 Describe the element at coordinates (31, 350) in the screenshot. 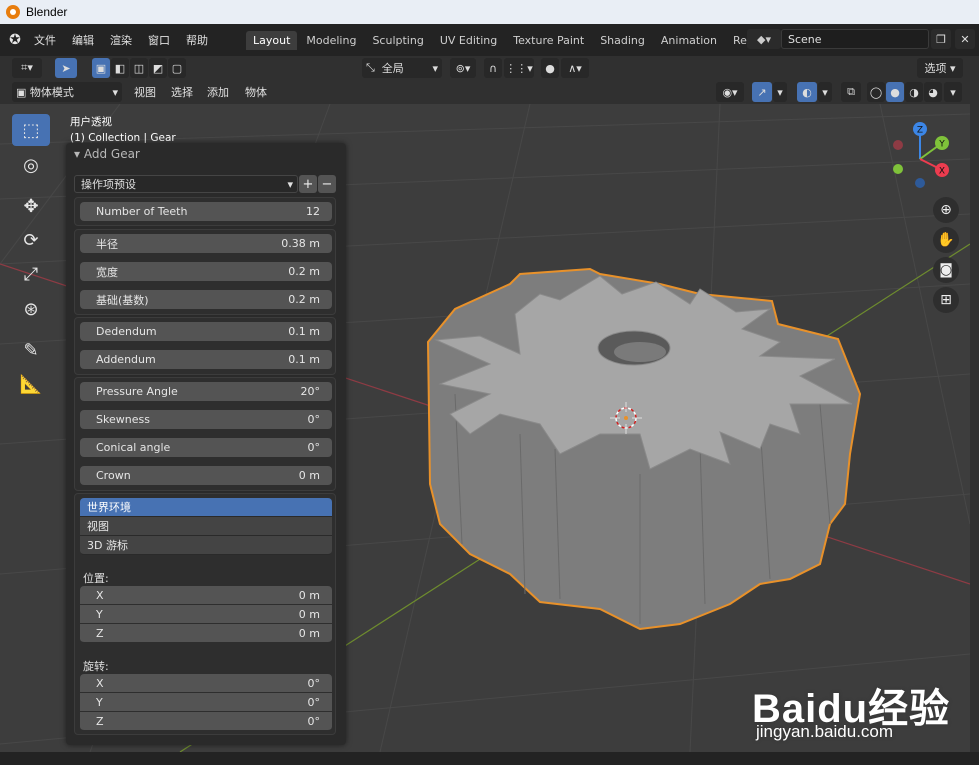

I see `annotate-tool-icon: ✎` at that location.